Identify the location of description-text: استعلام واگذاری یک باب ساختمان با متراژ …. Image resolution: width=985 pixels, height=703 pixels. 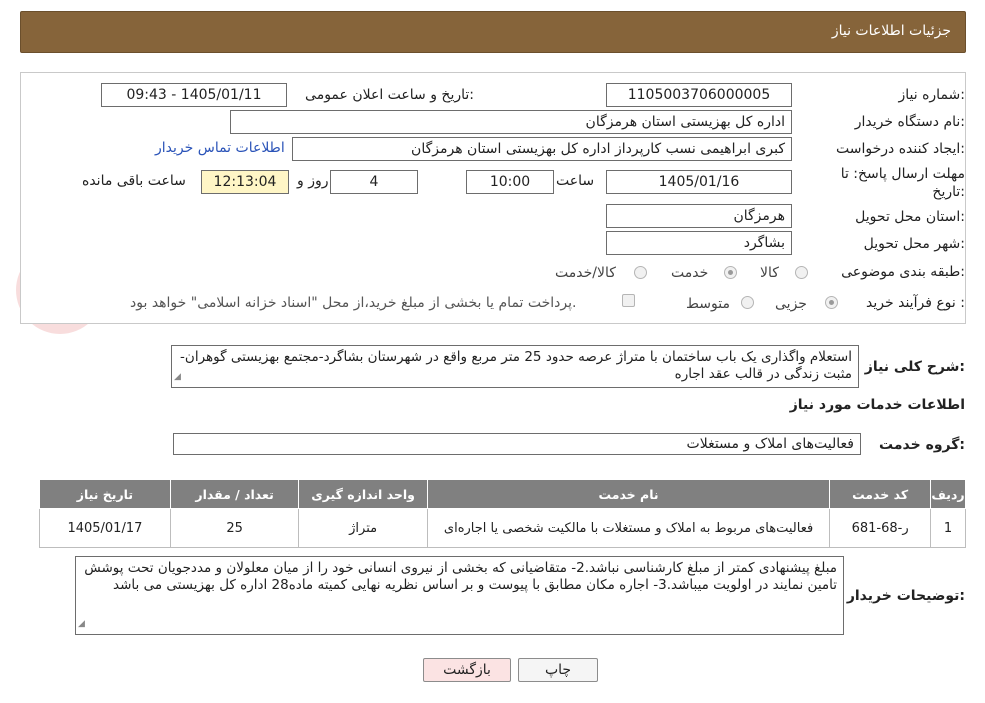
(516, 365).